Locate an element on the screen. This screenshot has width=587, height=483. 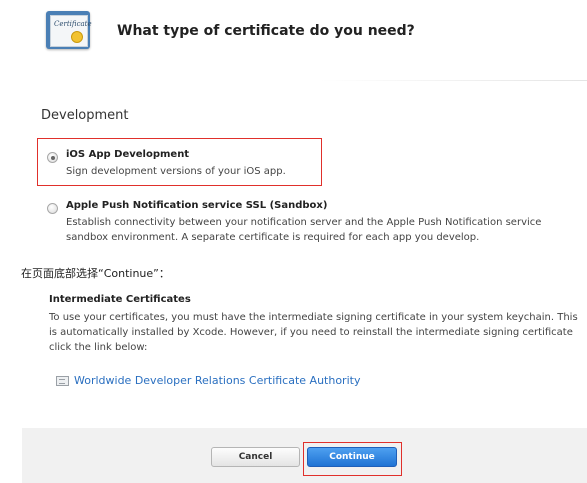
certificate-paper: Certificate is located at coordinates (71, 31).